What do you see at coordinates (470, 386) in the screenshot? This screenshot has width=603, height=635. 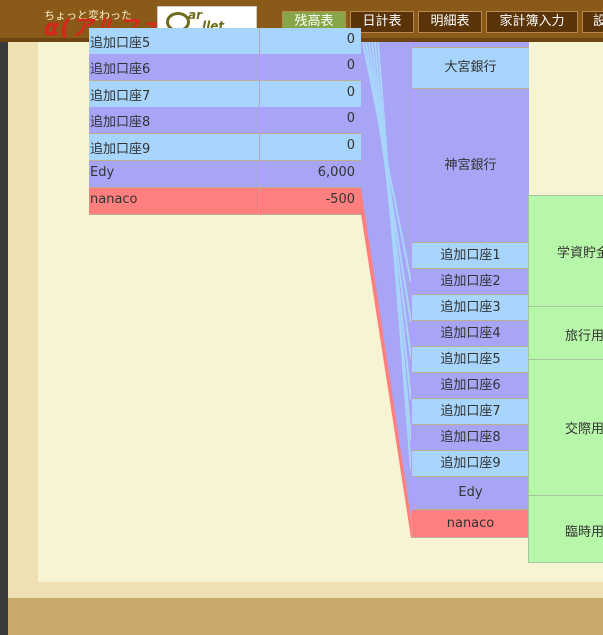 I see `bank-cell: 追加口座6` at bounding box center [470, 386].